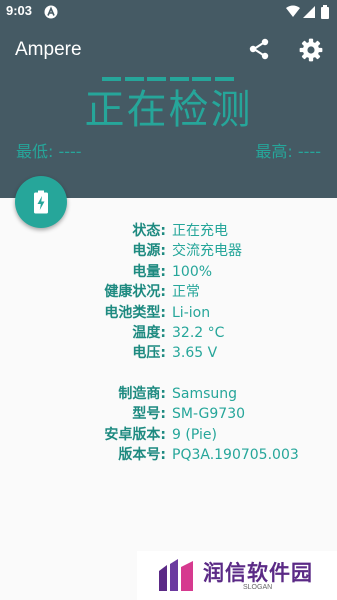 The width and height of the screenshot is (337, 600). I want to click on info-value: 正常, so click(186, 292).